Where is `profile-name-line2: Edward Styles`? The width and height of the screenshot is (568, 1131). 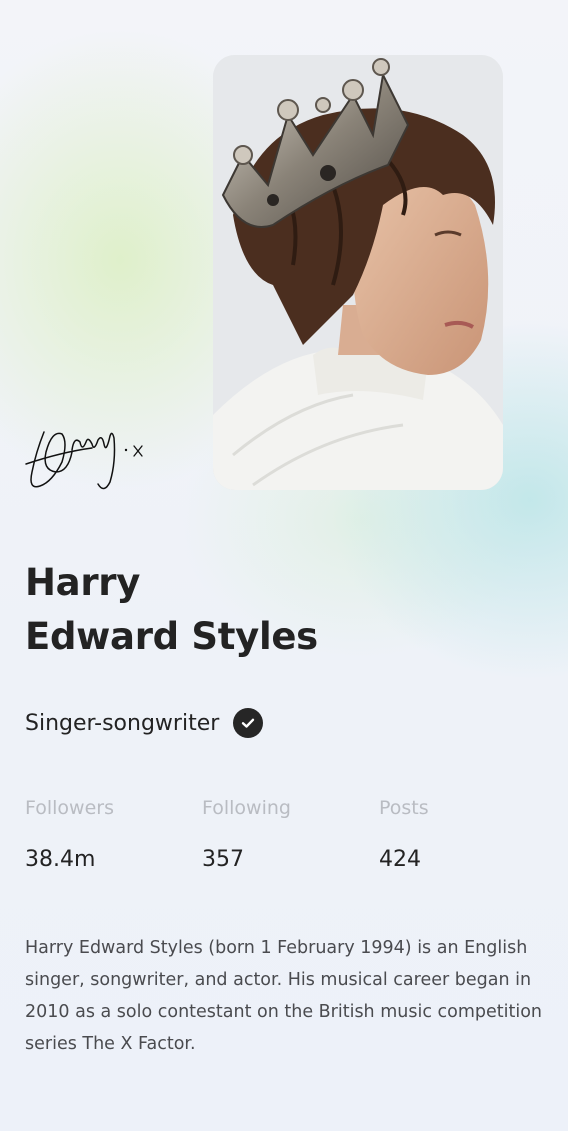 profile-name-line2: Edward Styles is located at coordinates (171, 636).